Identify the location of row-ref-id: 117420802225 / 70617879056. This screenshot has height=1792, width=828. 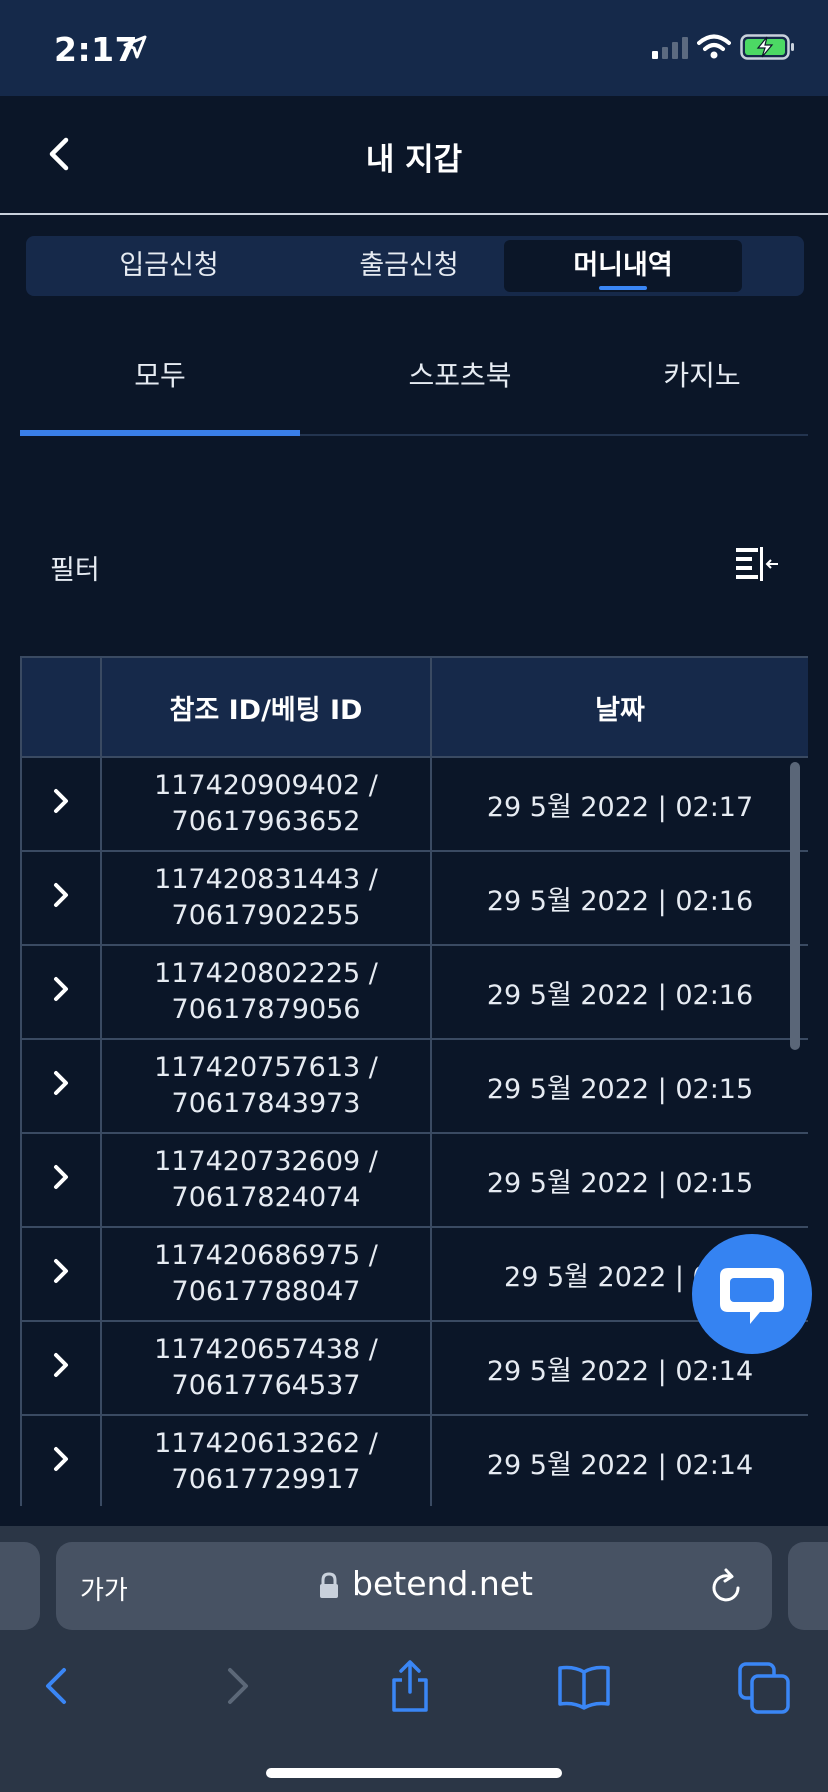
(266, 992).